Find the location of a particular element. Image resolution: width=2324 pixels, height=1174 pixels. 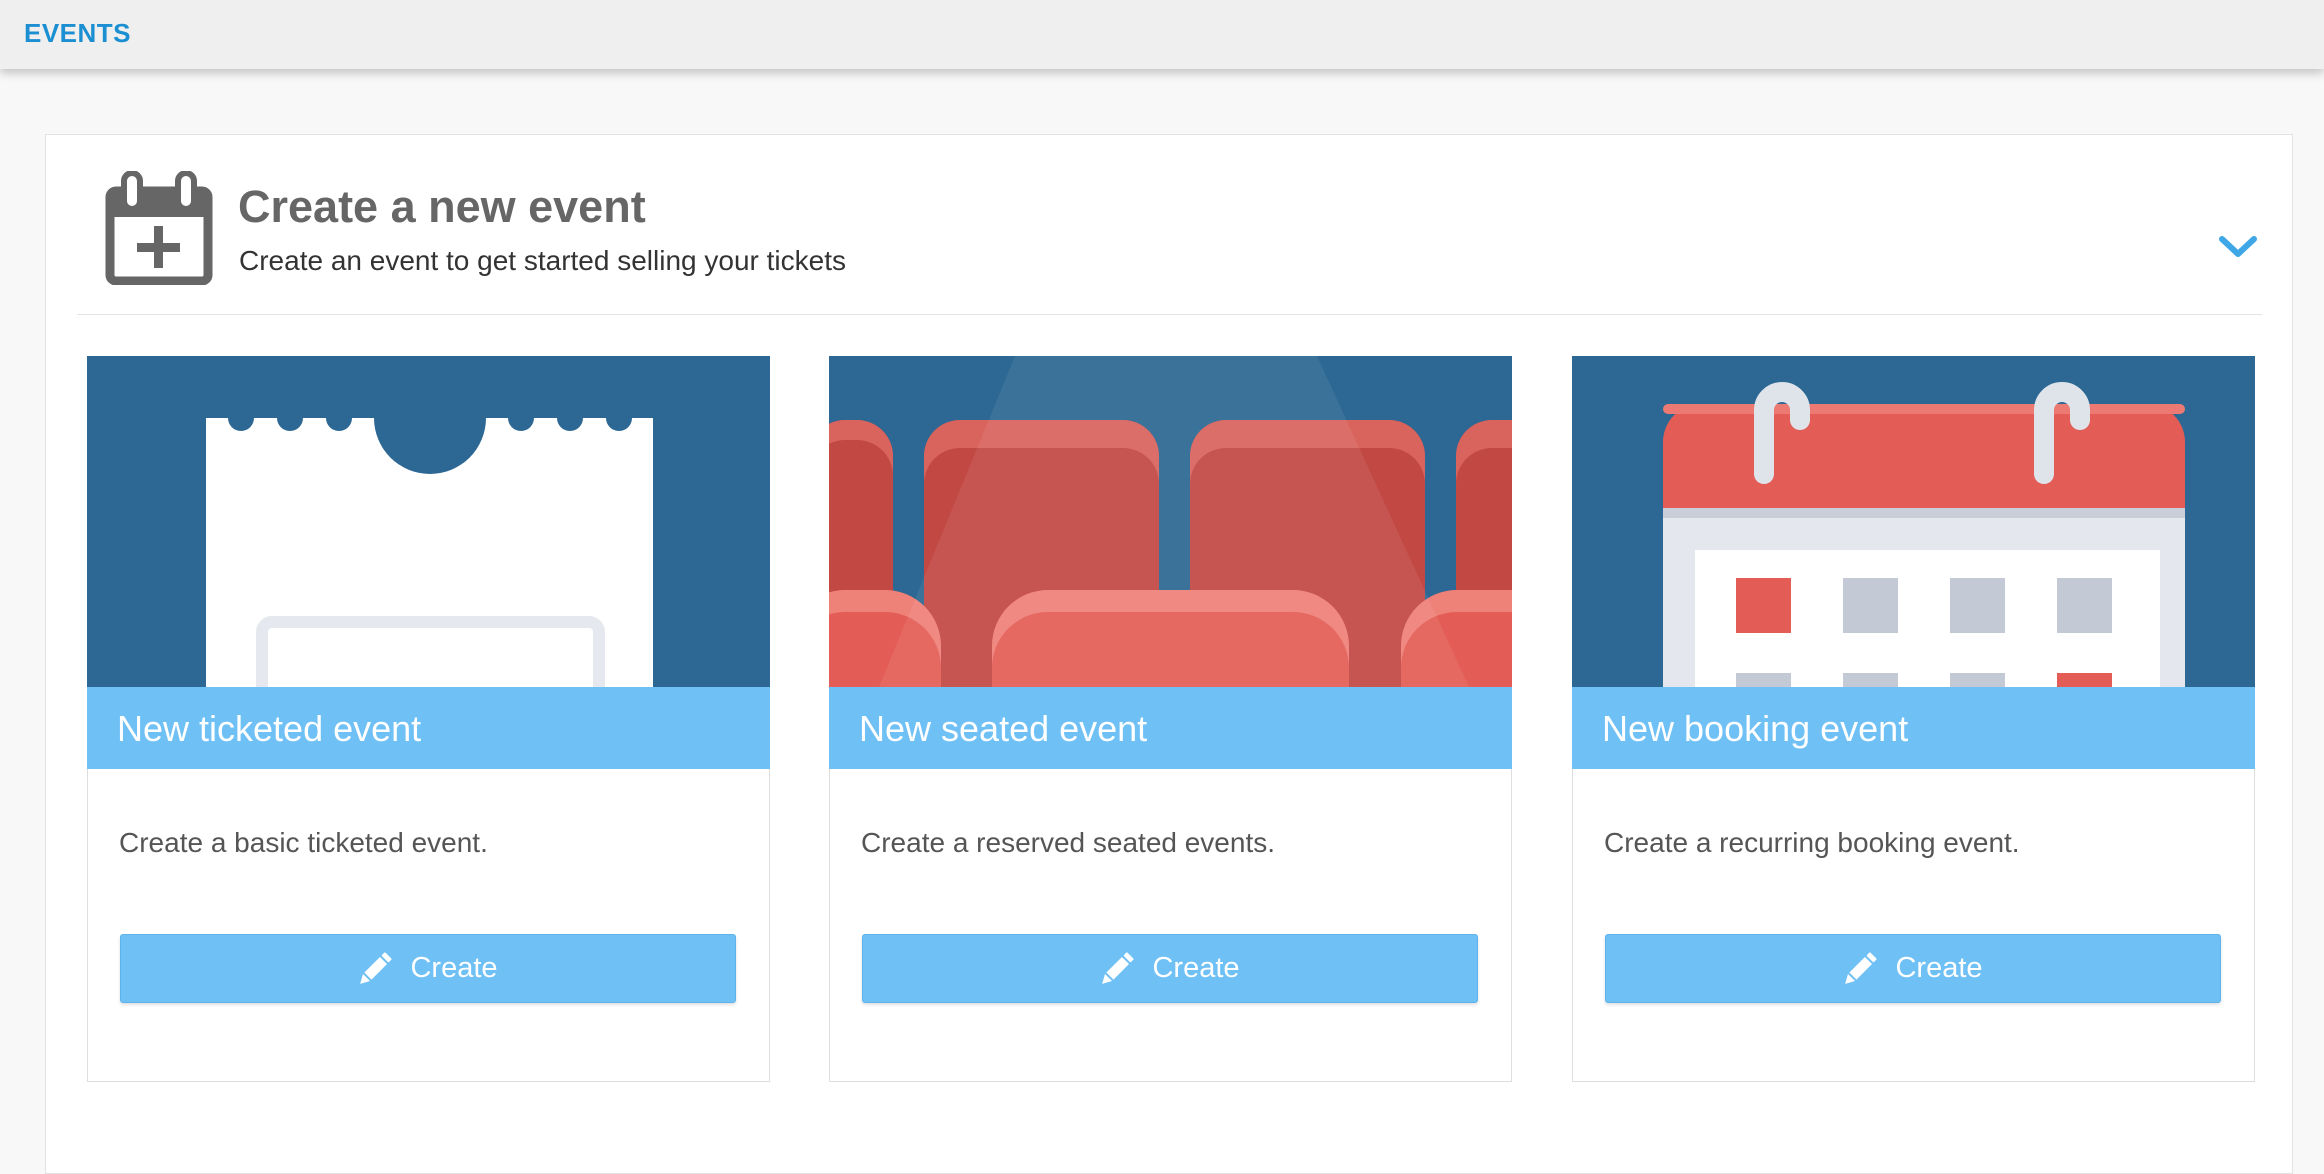

card-description: Create a recurring booking event. is located at coordinates (1812, 842).